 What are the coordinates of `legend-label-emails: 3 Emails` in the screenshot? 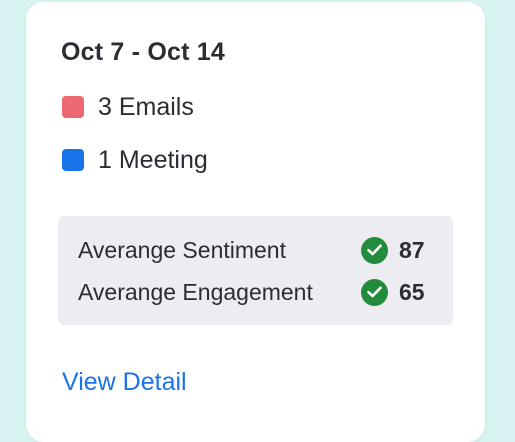 It's located at (146, 106).